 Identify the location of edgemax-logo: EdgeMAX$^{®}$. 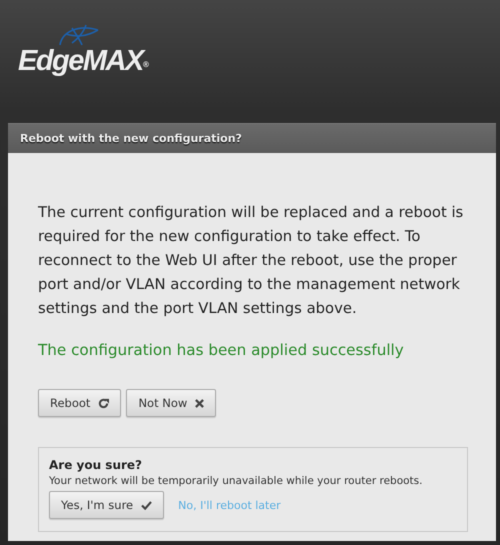
(83, 61).